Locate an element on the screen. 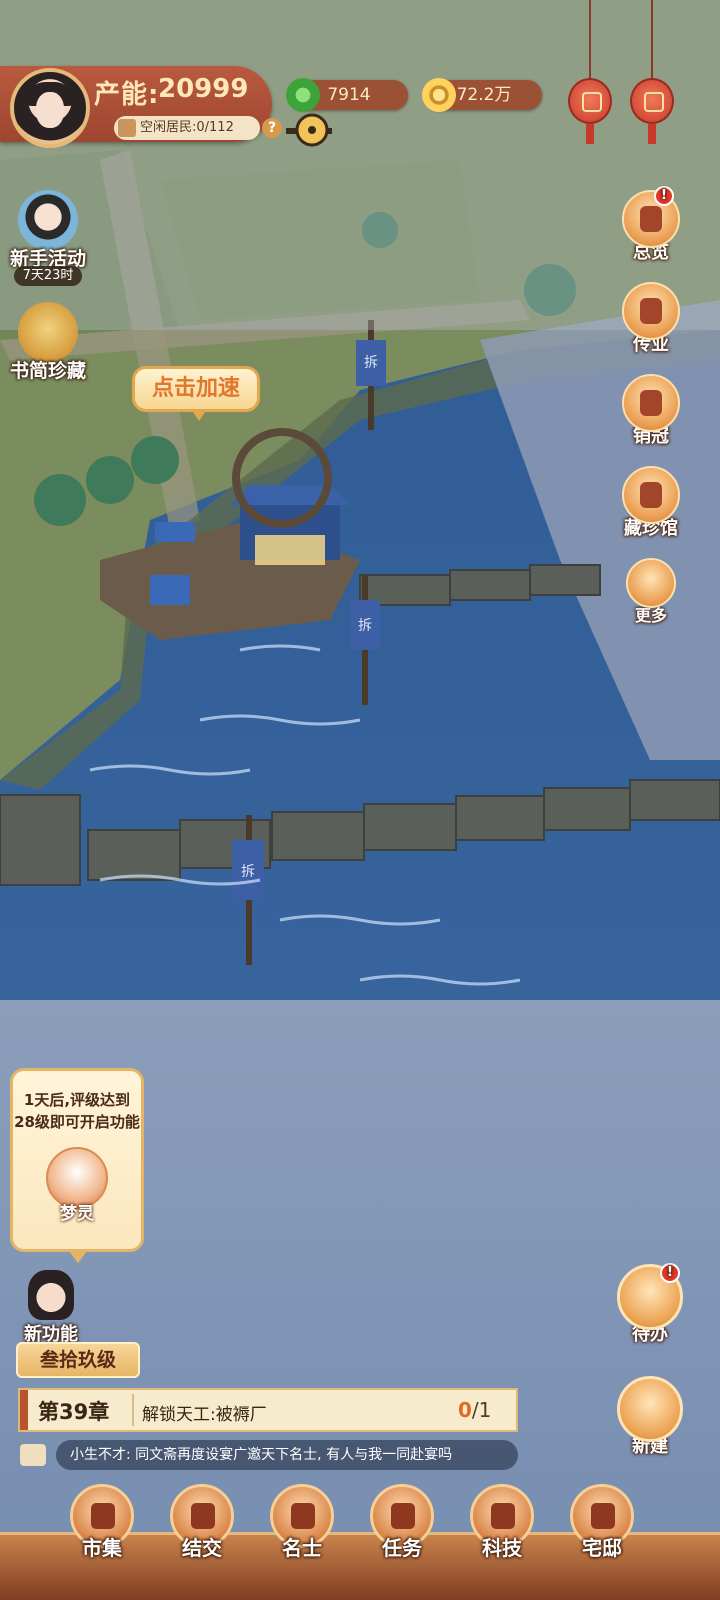 The height and width of the screenshot is (1600, 720). bamboo-collection-label: 书简珍藏 is located at coordinates (47, 371).